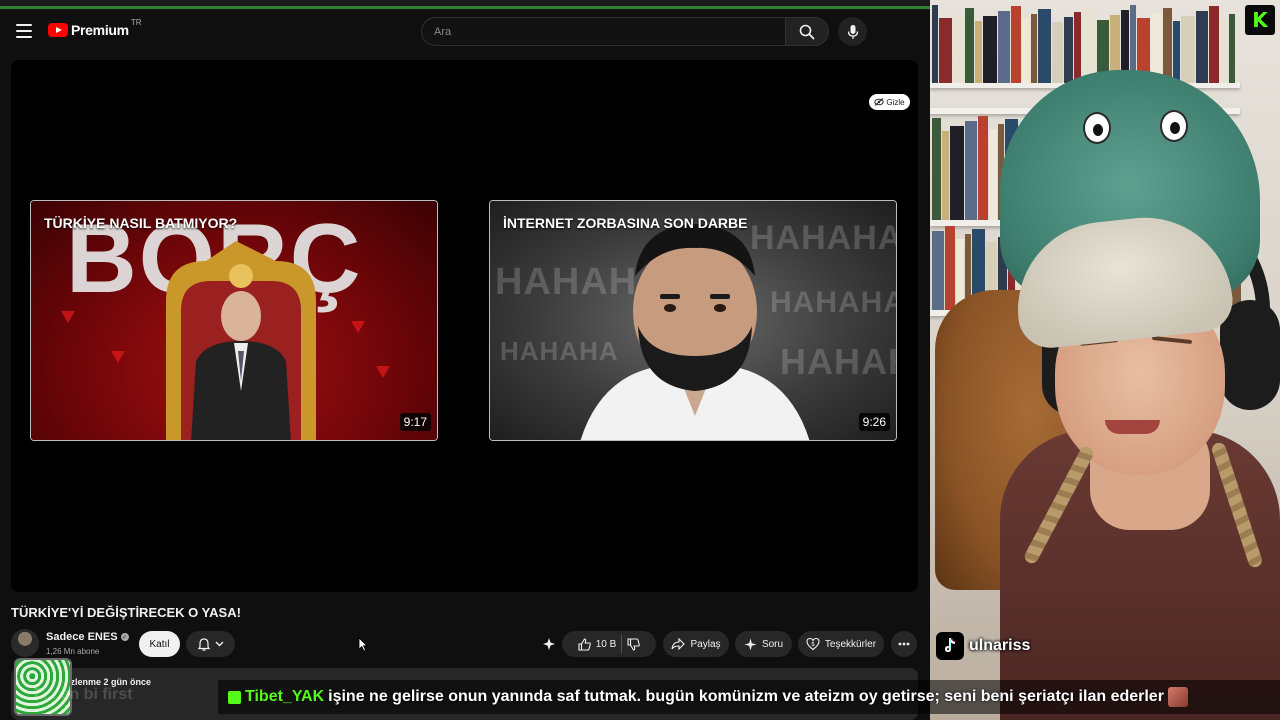 Image resolution: width=1280 pixels, height=720 pixels. Describe the element at coordinates (241, 340) in the screenshot. I see `throne-figure-illustration` at that location.